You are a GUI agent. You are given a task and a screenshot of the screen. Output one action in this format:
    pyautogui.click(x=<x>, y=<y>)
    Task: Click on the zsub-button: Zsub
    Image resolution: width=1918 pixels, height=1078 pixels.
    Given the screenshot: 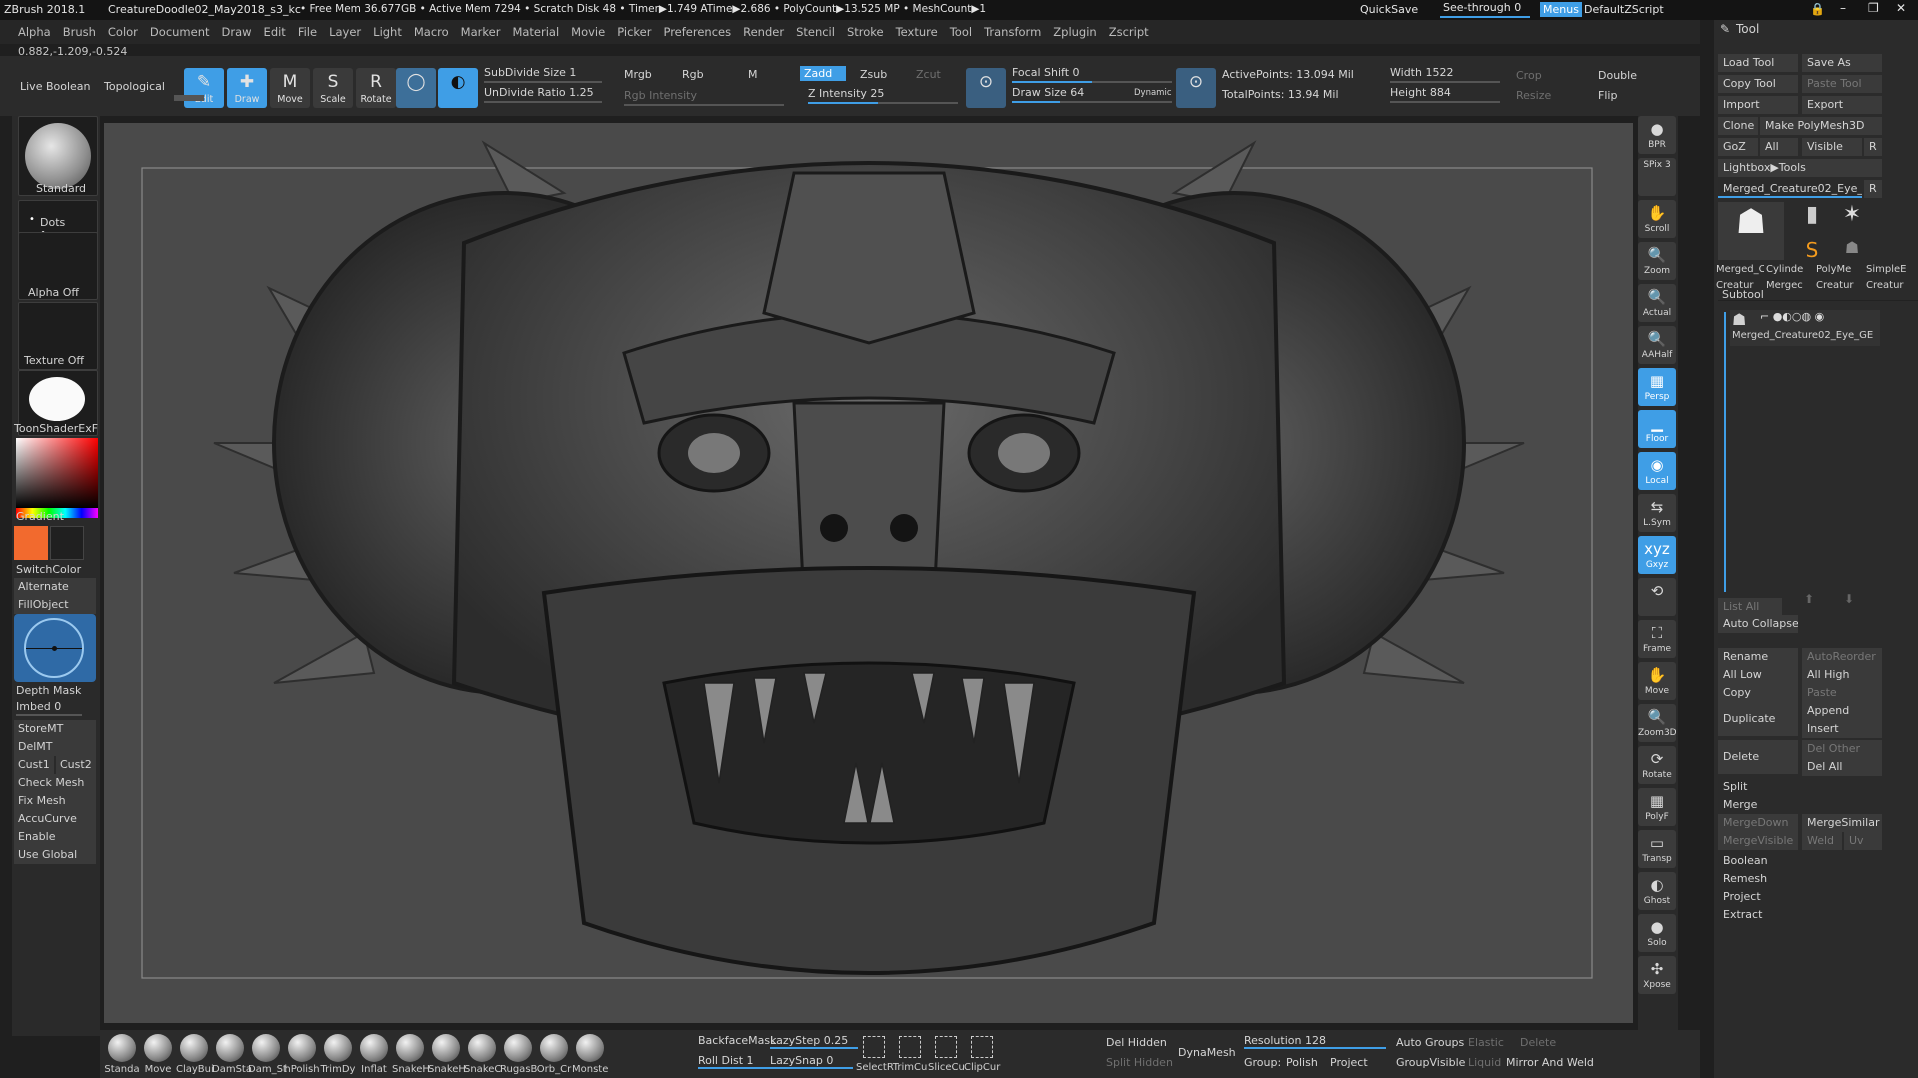 What is the action you would take?
    pyautogui.click(x=873, y=74)
    